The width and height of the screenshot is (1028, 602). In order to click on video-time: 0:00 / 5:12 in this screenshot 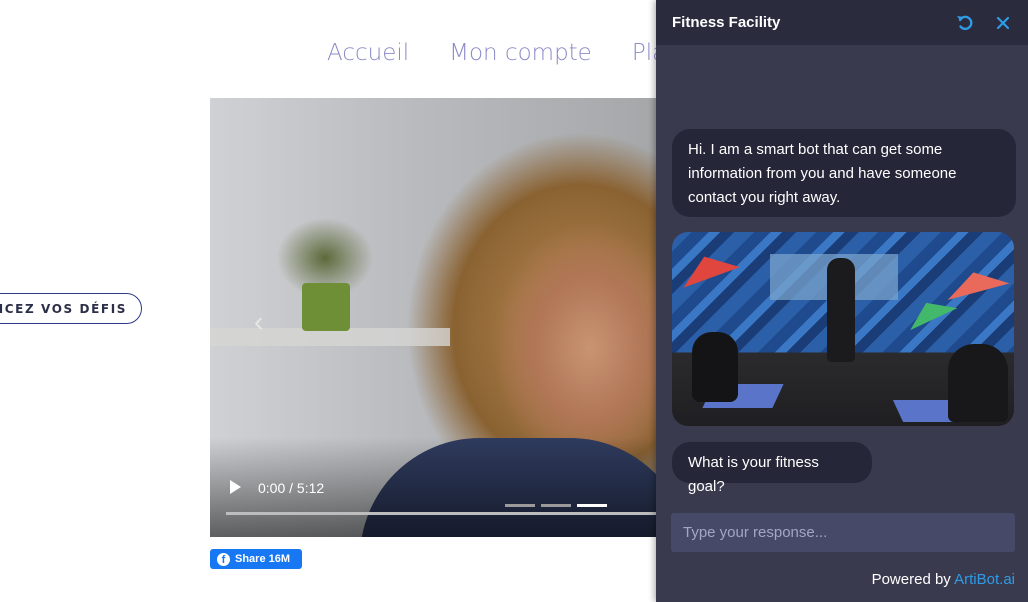, I will do `click(291, 488)`.